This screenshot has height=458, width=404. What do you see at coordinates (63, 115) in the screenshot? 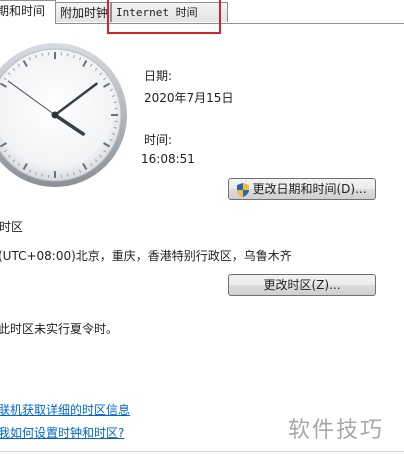
I see `analog-clock` at bounding box center [63, 115].